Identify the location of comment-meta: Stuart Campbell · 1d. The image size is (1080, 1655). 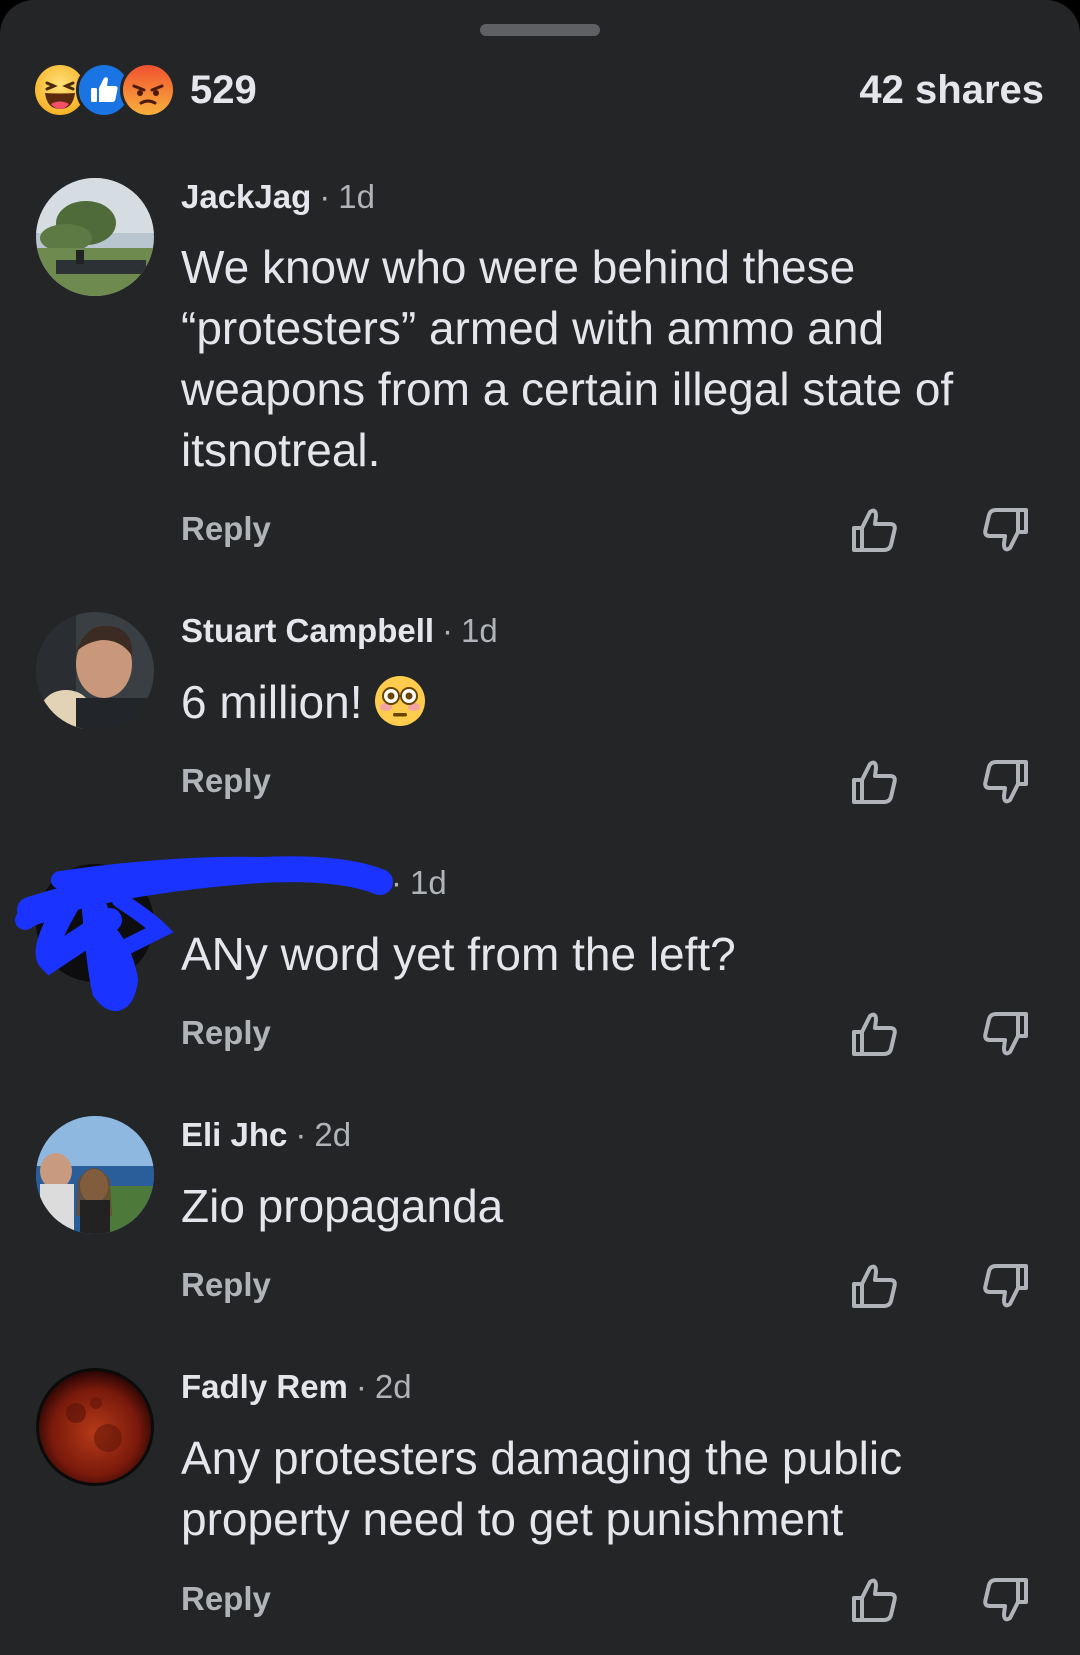
(339, 631).